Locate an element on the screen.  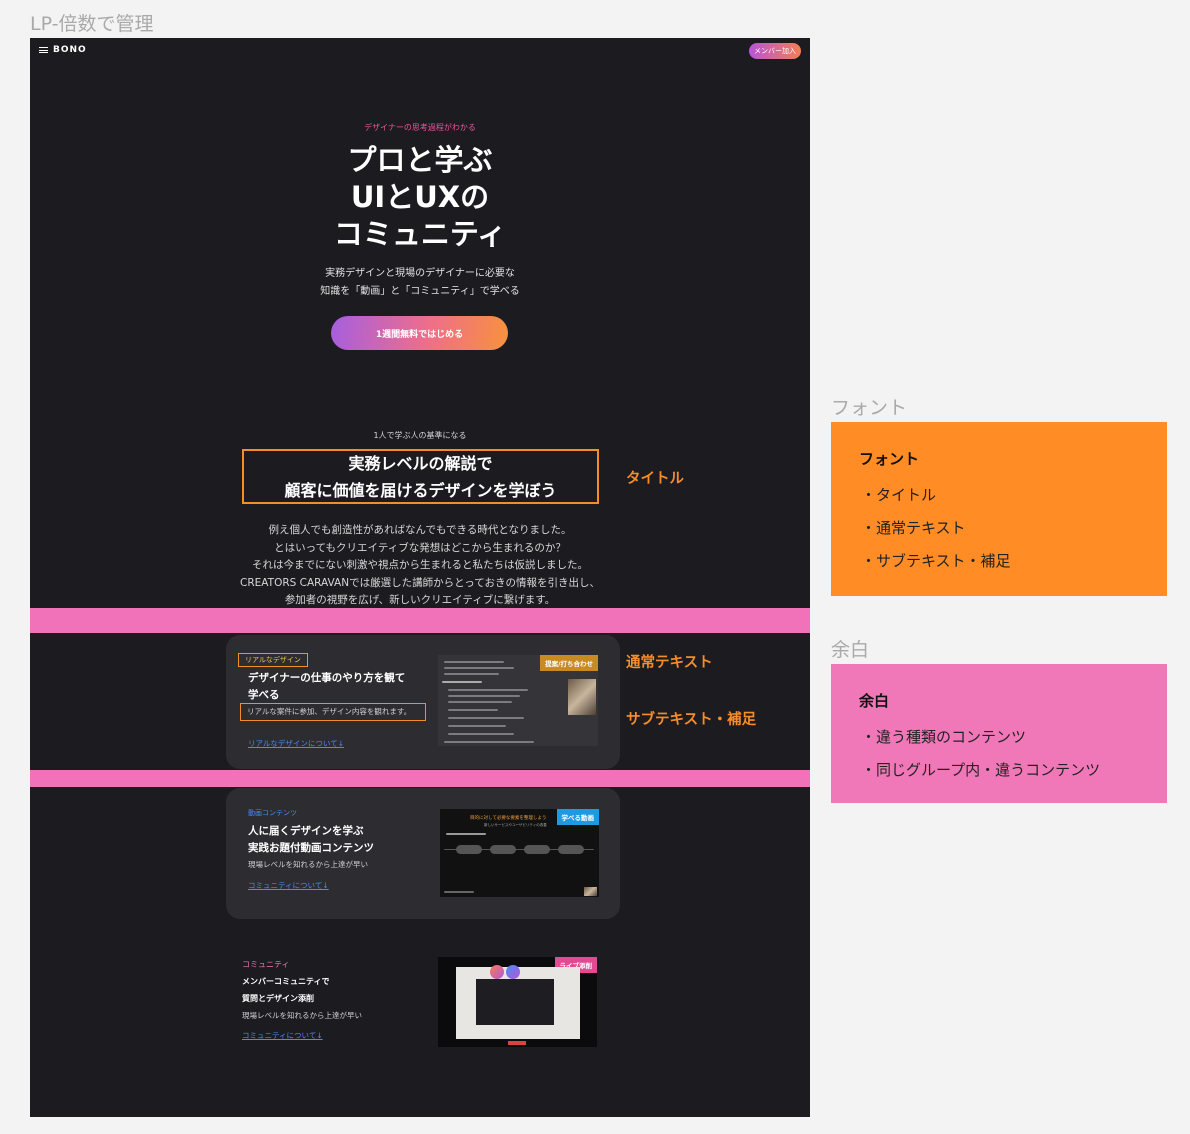
hero-title: プロと学ぶ UIとUXの コミュニティ is located at coordinates (420, 197).